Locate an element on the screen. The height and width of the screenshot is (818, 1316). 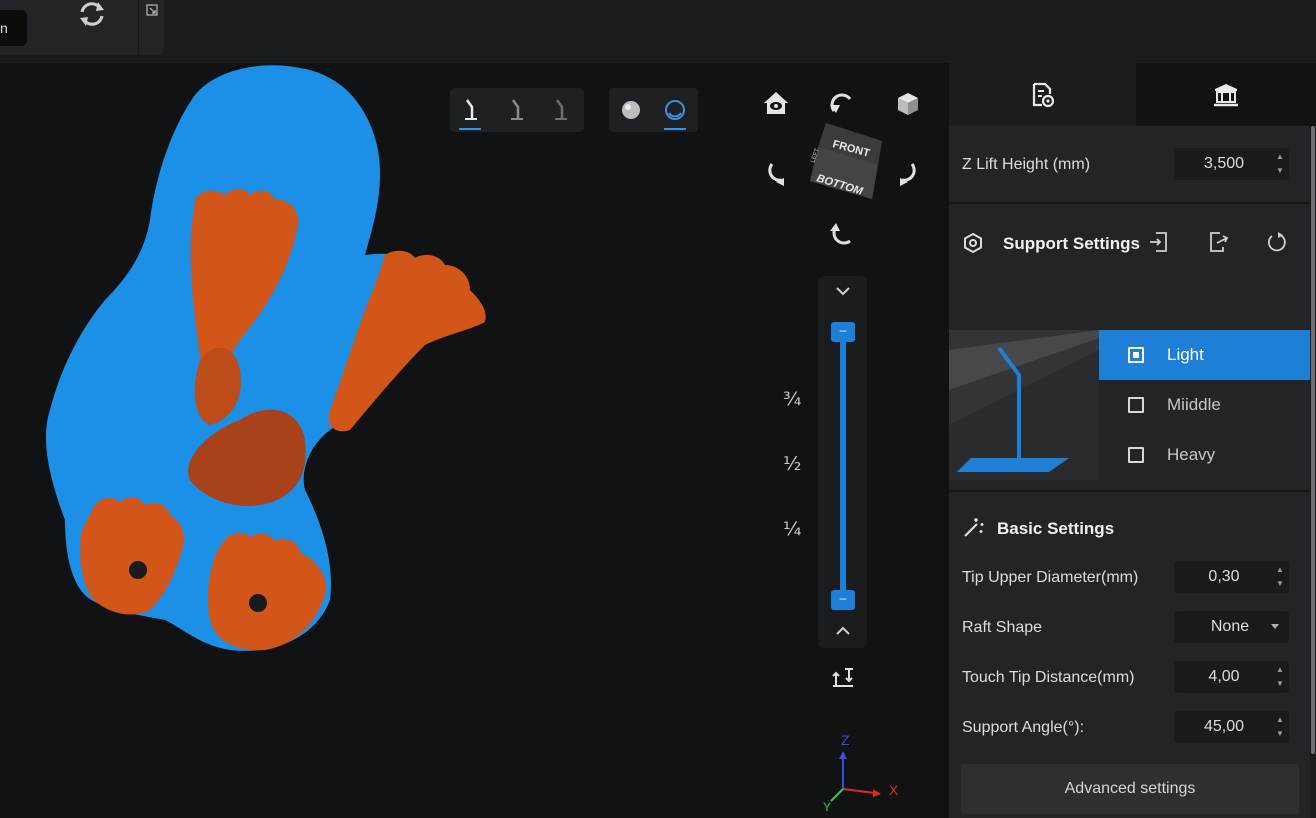
panel-tabs is located at coordinates (1132, 94).